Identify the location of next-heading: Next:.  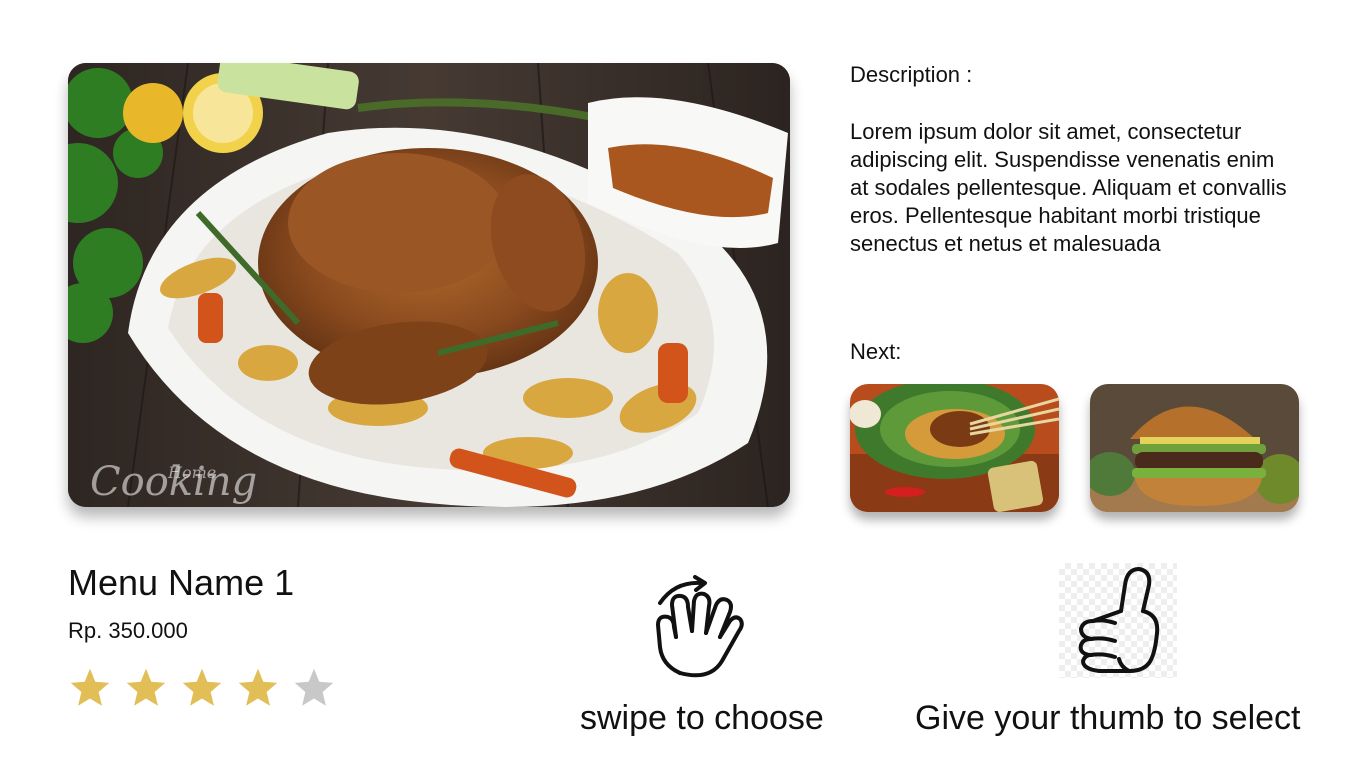
(876, 351).